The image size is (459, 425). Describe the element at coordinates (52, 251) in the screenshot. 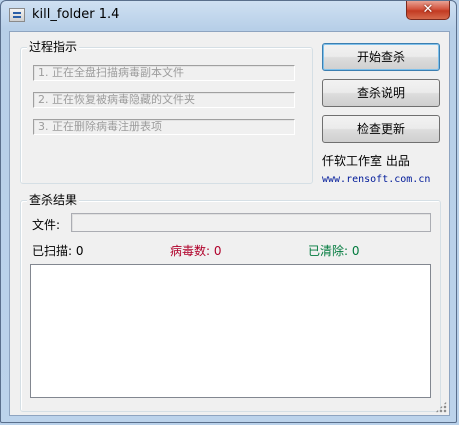

I see `scanned-label: 已扫描:` at that location.